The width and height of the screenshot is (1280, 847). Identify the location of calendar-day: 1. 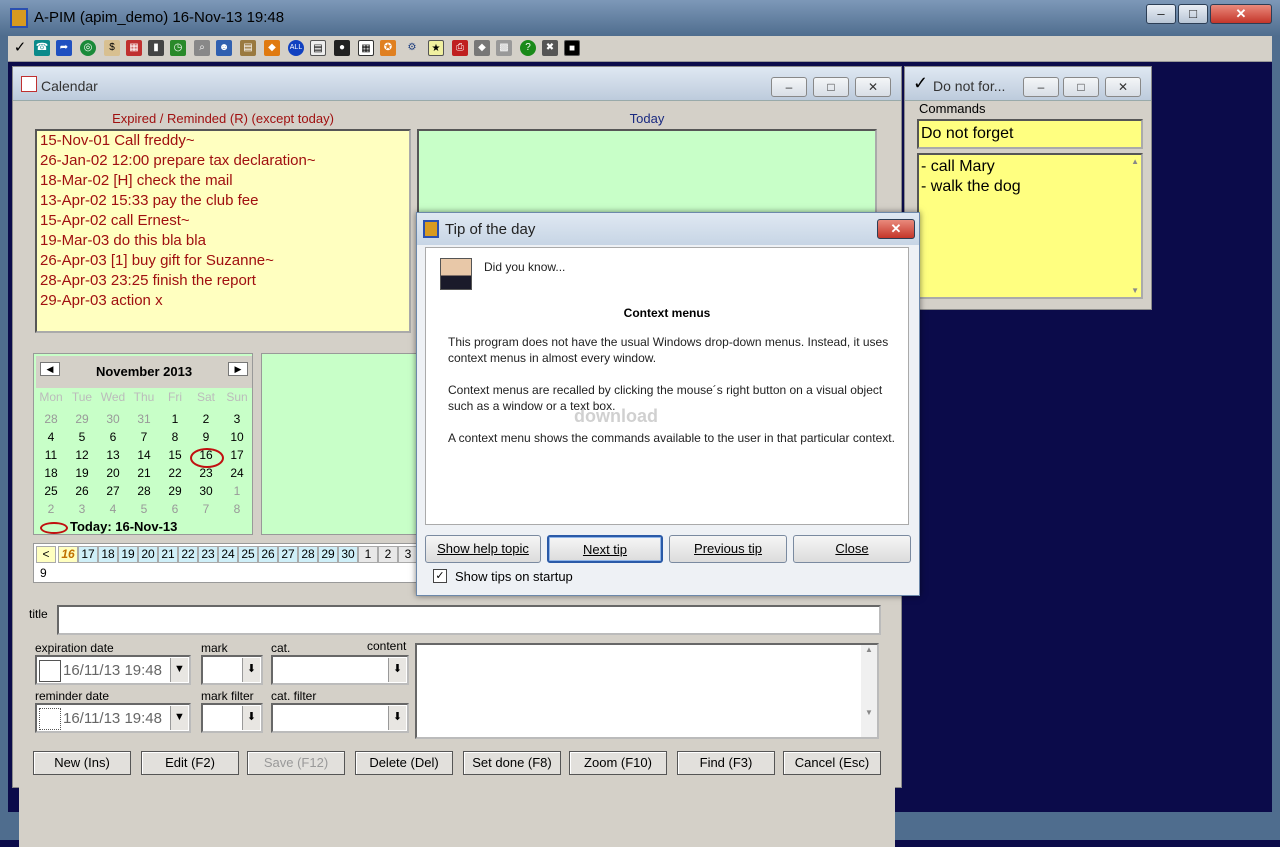
(175, 419).